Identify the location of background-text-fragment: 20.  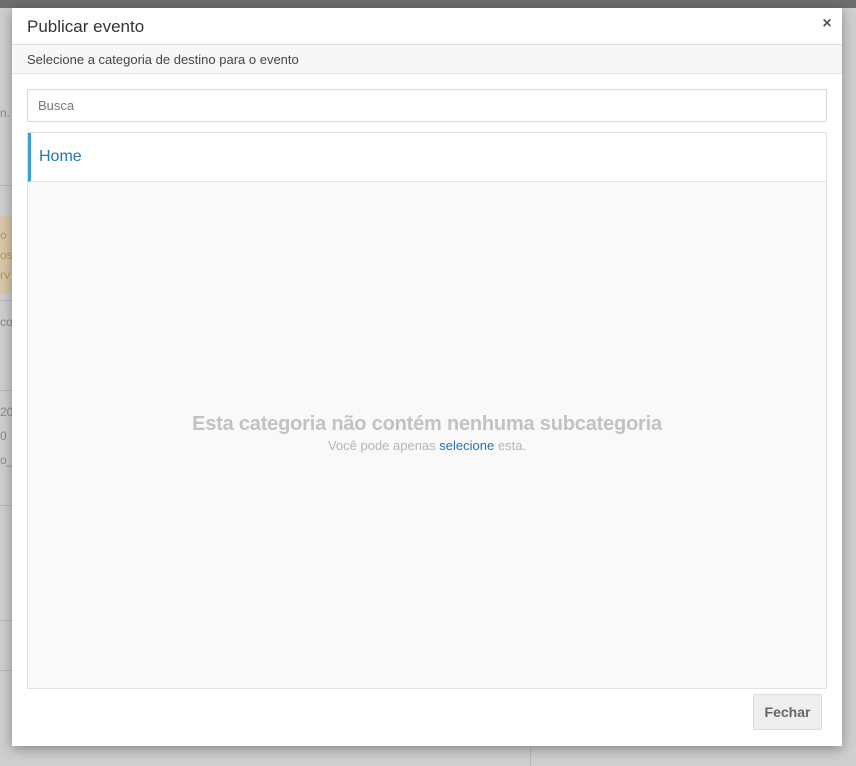
(6, 412).